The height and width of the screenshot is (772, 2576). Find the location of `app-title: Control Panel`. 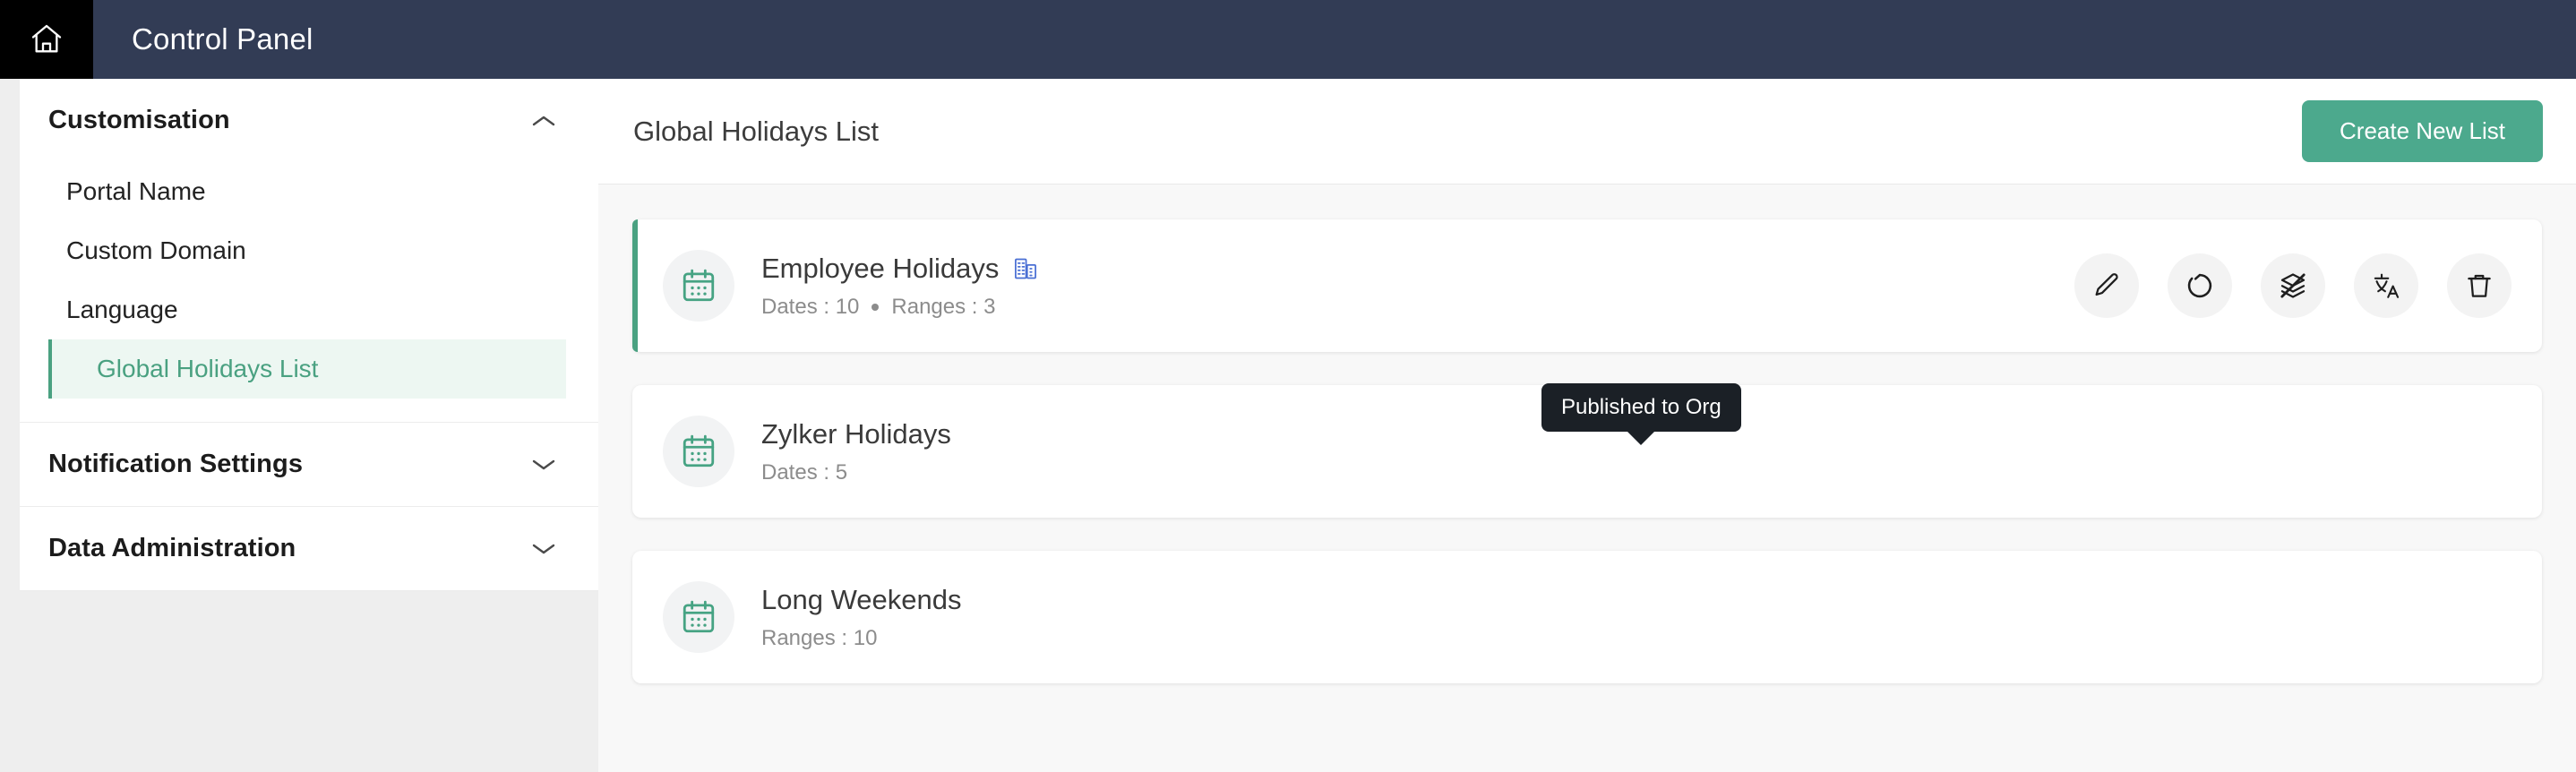

app-title: Control Panel is located at coordinates (222, 39).